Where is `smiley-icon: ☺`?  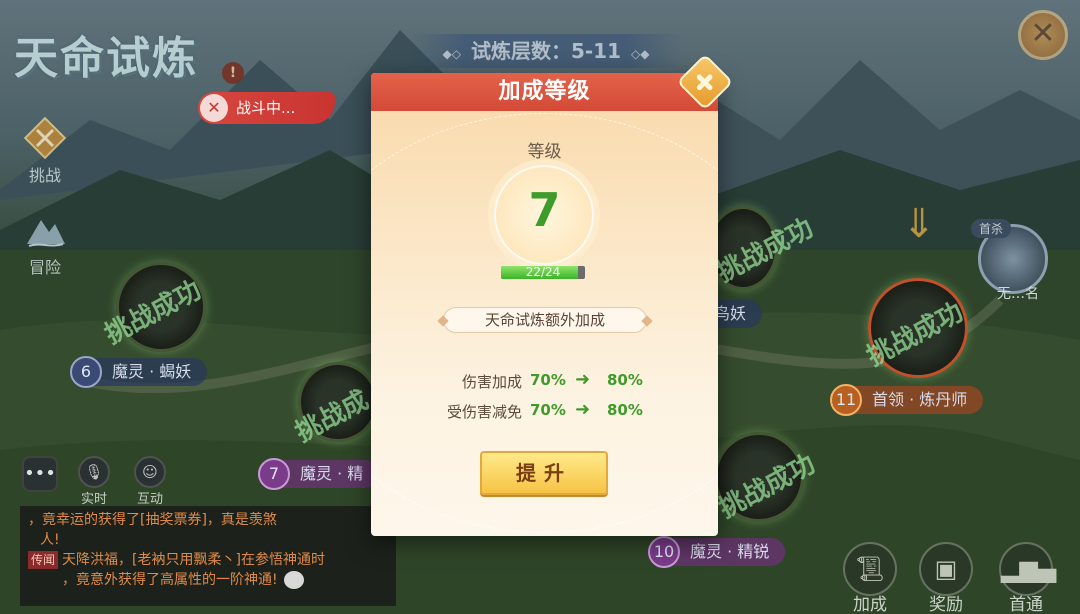
smiley-icon: ☺ is located at coordinates (150, 472).